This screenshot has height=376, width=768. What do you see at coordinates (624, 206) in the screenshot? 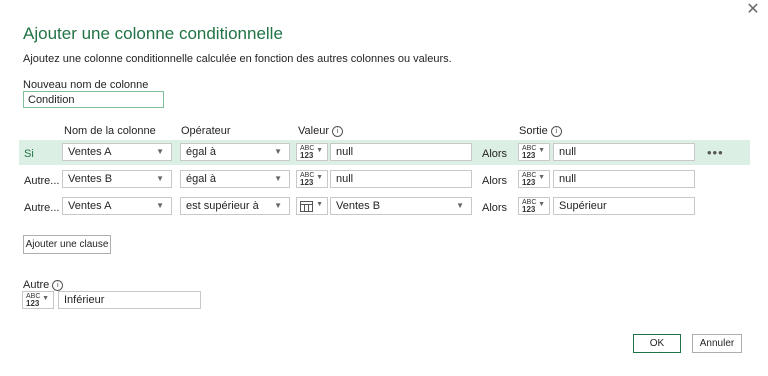
I see `row-3-output-input: Supérieur` at bounding box center [624, 206].